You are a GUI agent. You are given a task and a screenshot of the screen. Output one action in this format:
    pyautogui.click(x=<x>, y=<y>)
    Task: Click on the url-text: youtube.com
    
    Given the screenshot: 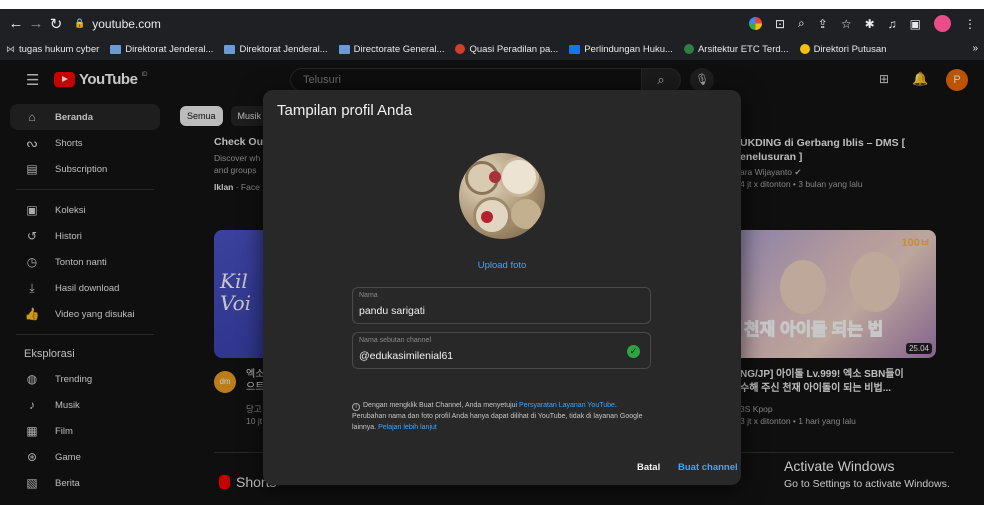 What is the action you would take?
    pyautogui.click(x=126, y=23)
    